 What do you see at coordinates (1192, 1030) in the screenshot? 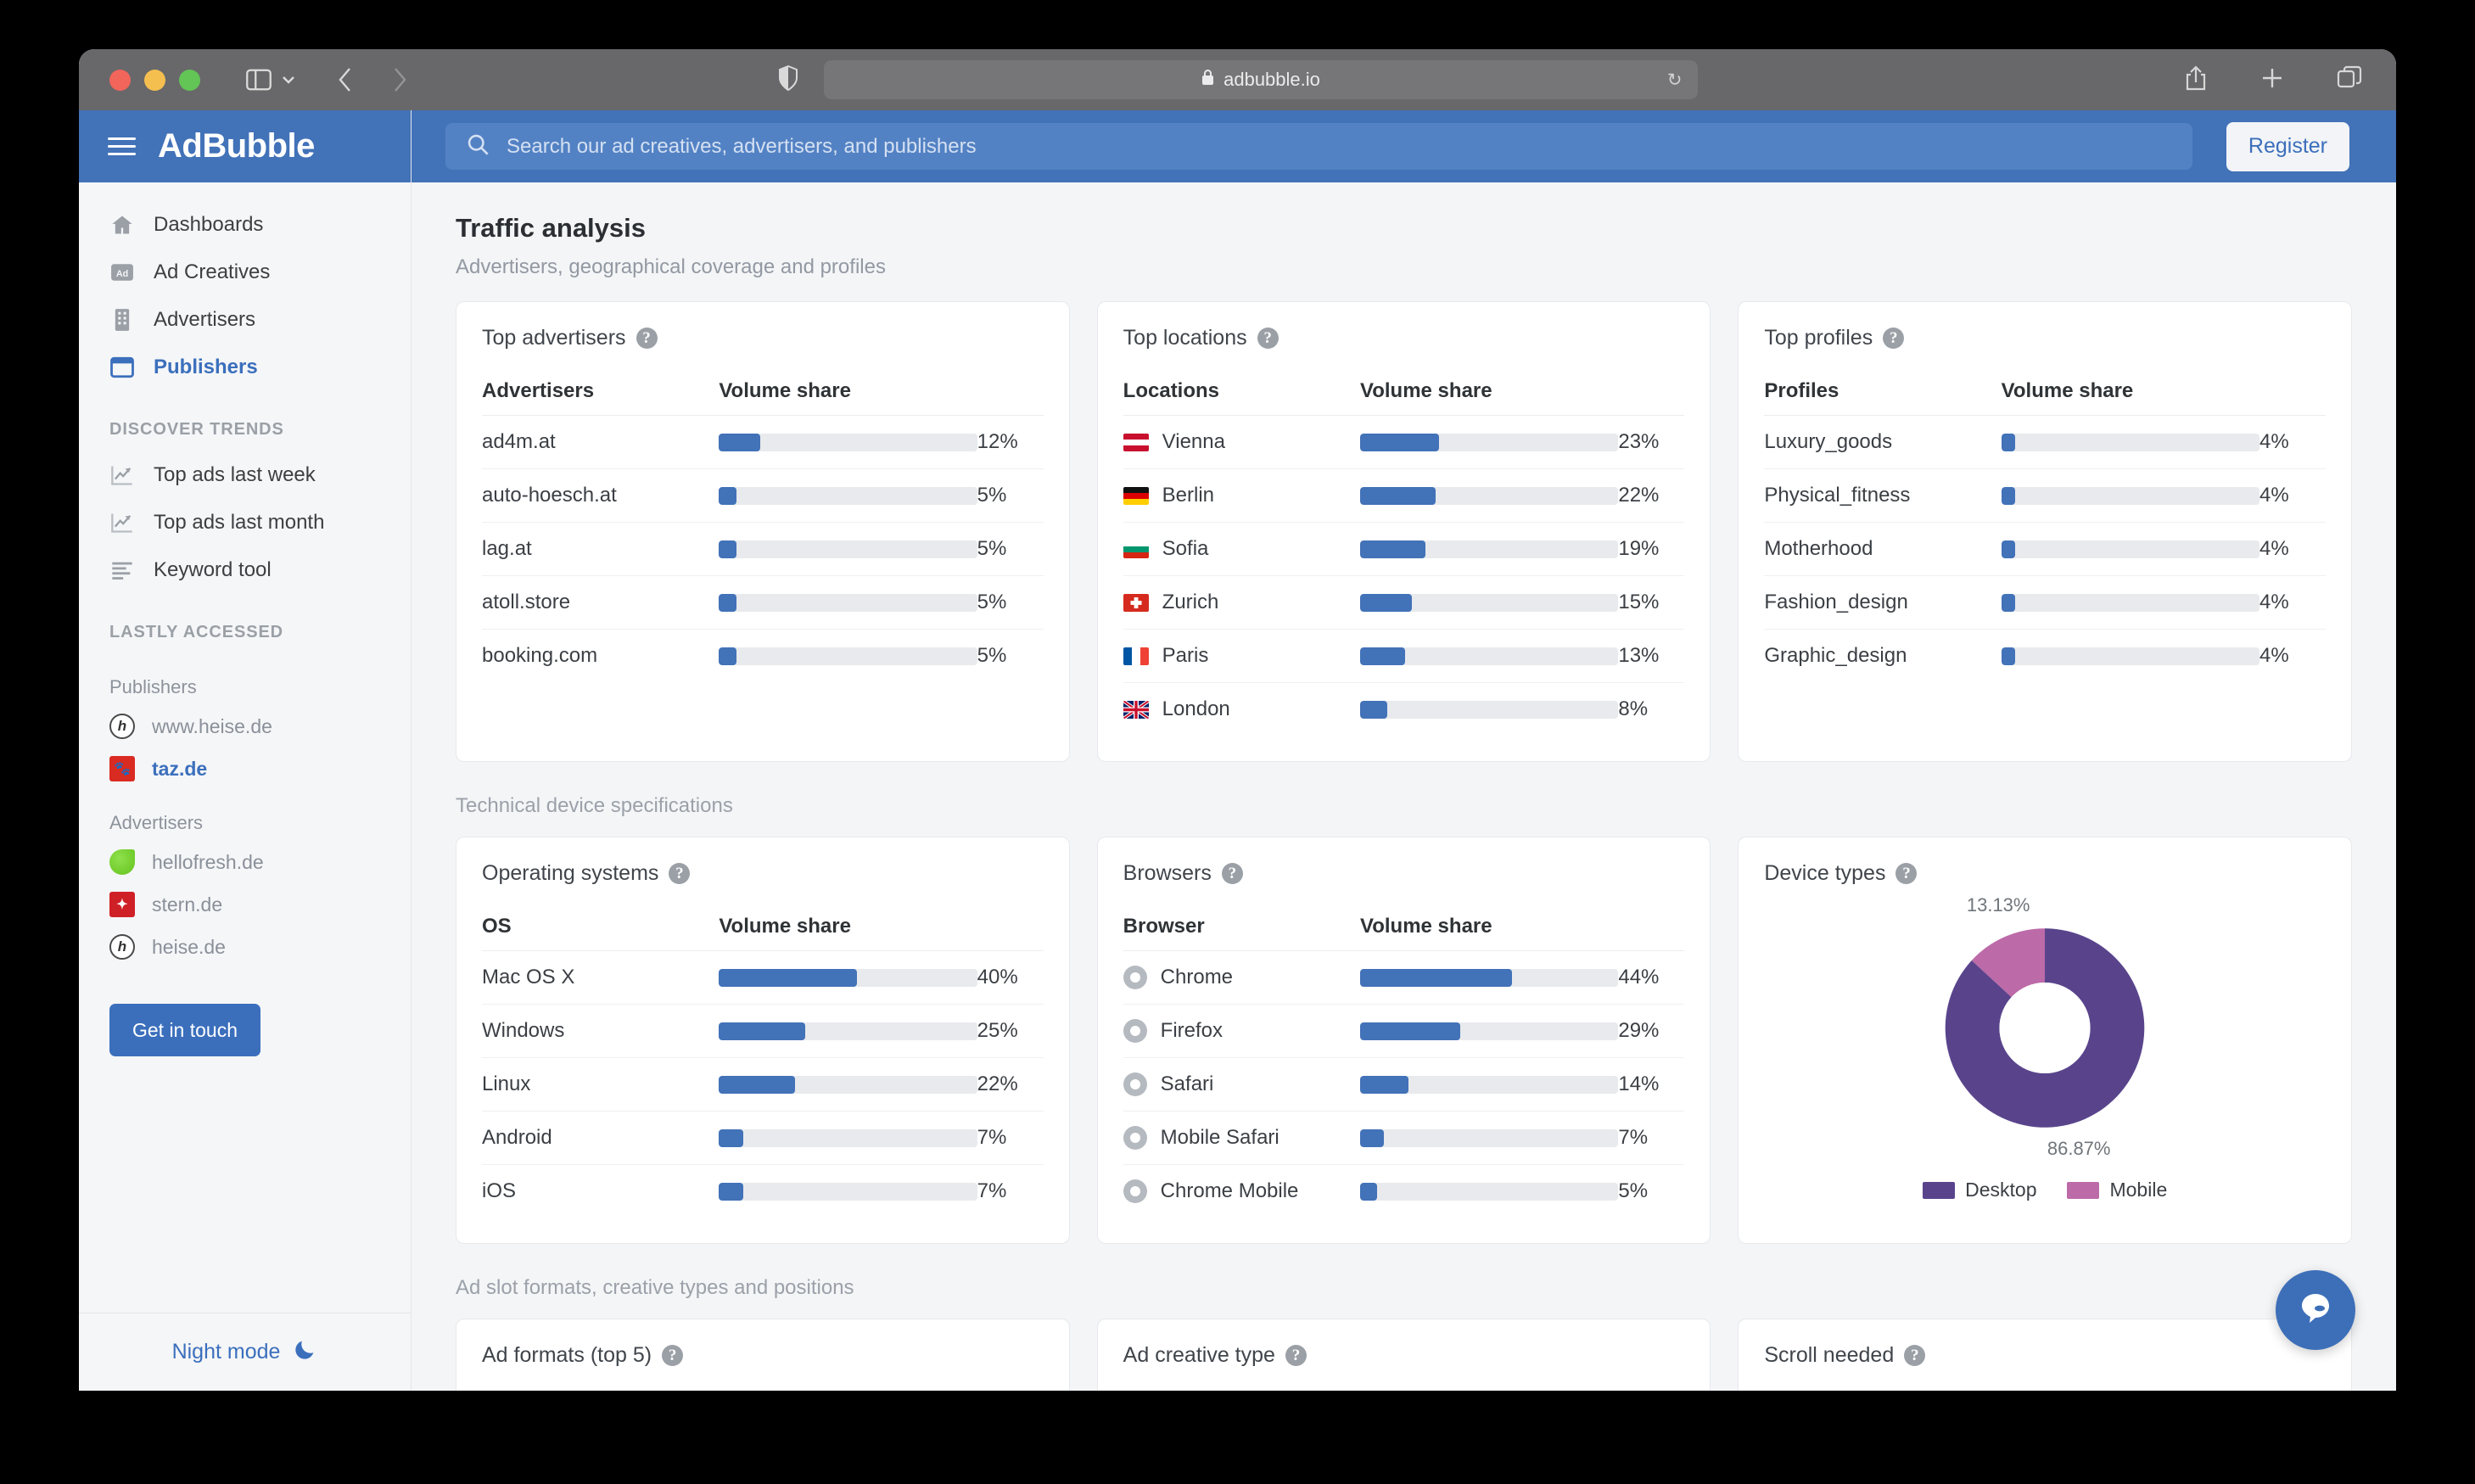
I see `row-label: Firefox` at bounding box center [1192, 1030].